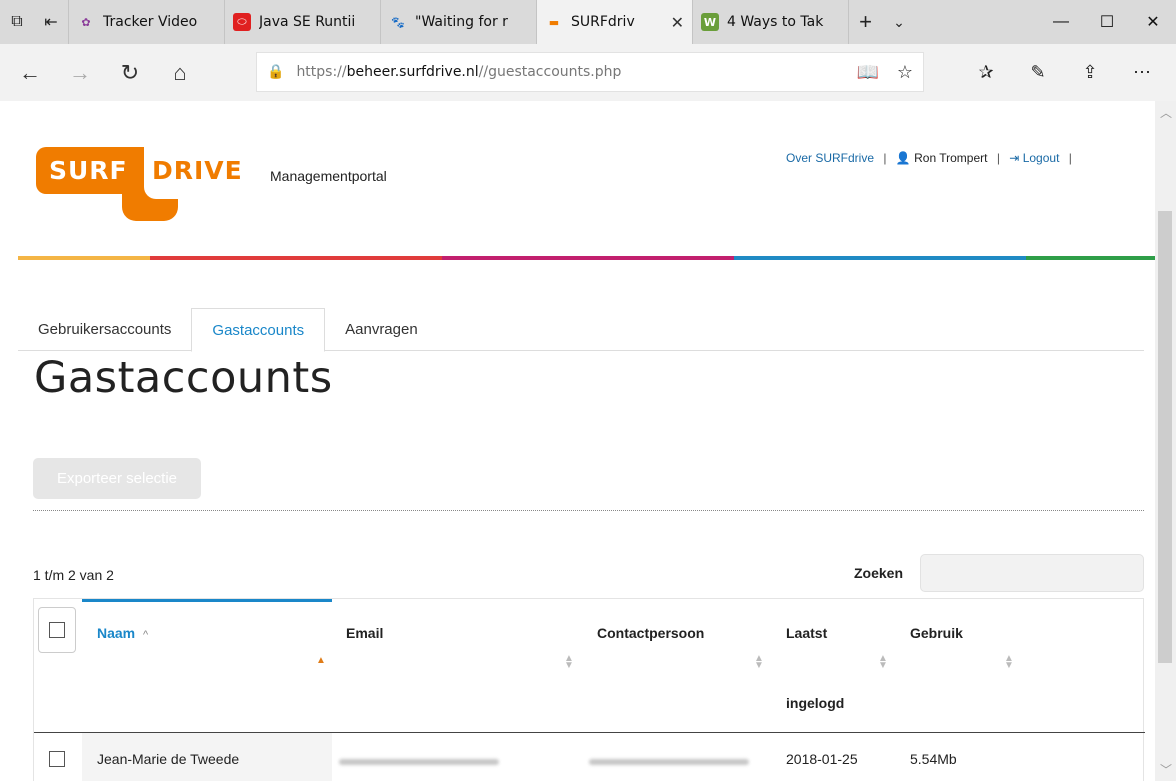 Image resolution: width=1176 pixels, height=781 pixels. I want to click on column-gebruik: Gebruik, so click(936, 633).